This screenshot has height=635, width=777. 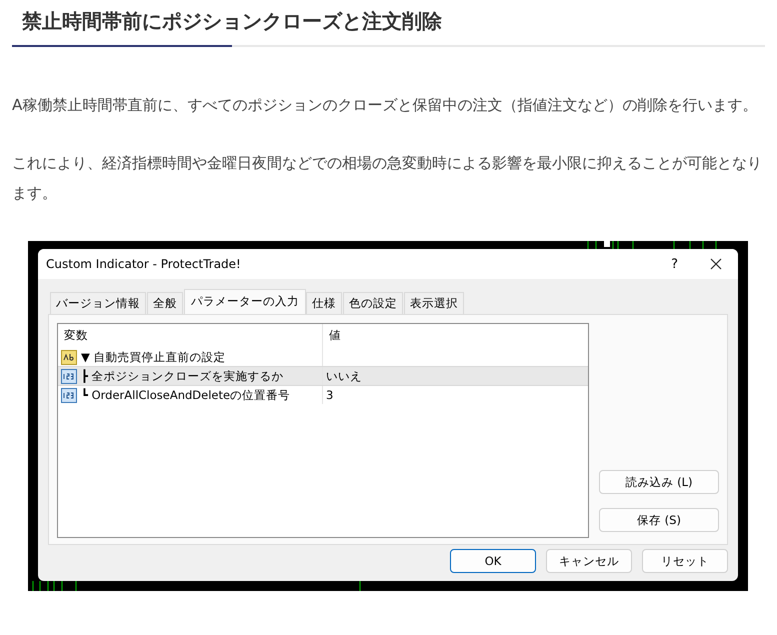 I want to click on close-icon, so click(x=716, y=264).